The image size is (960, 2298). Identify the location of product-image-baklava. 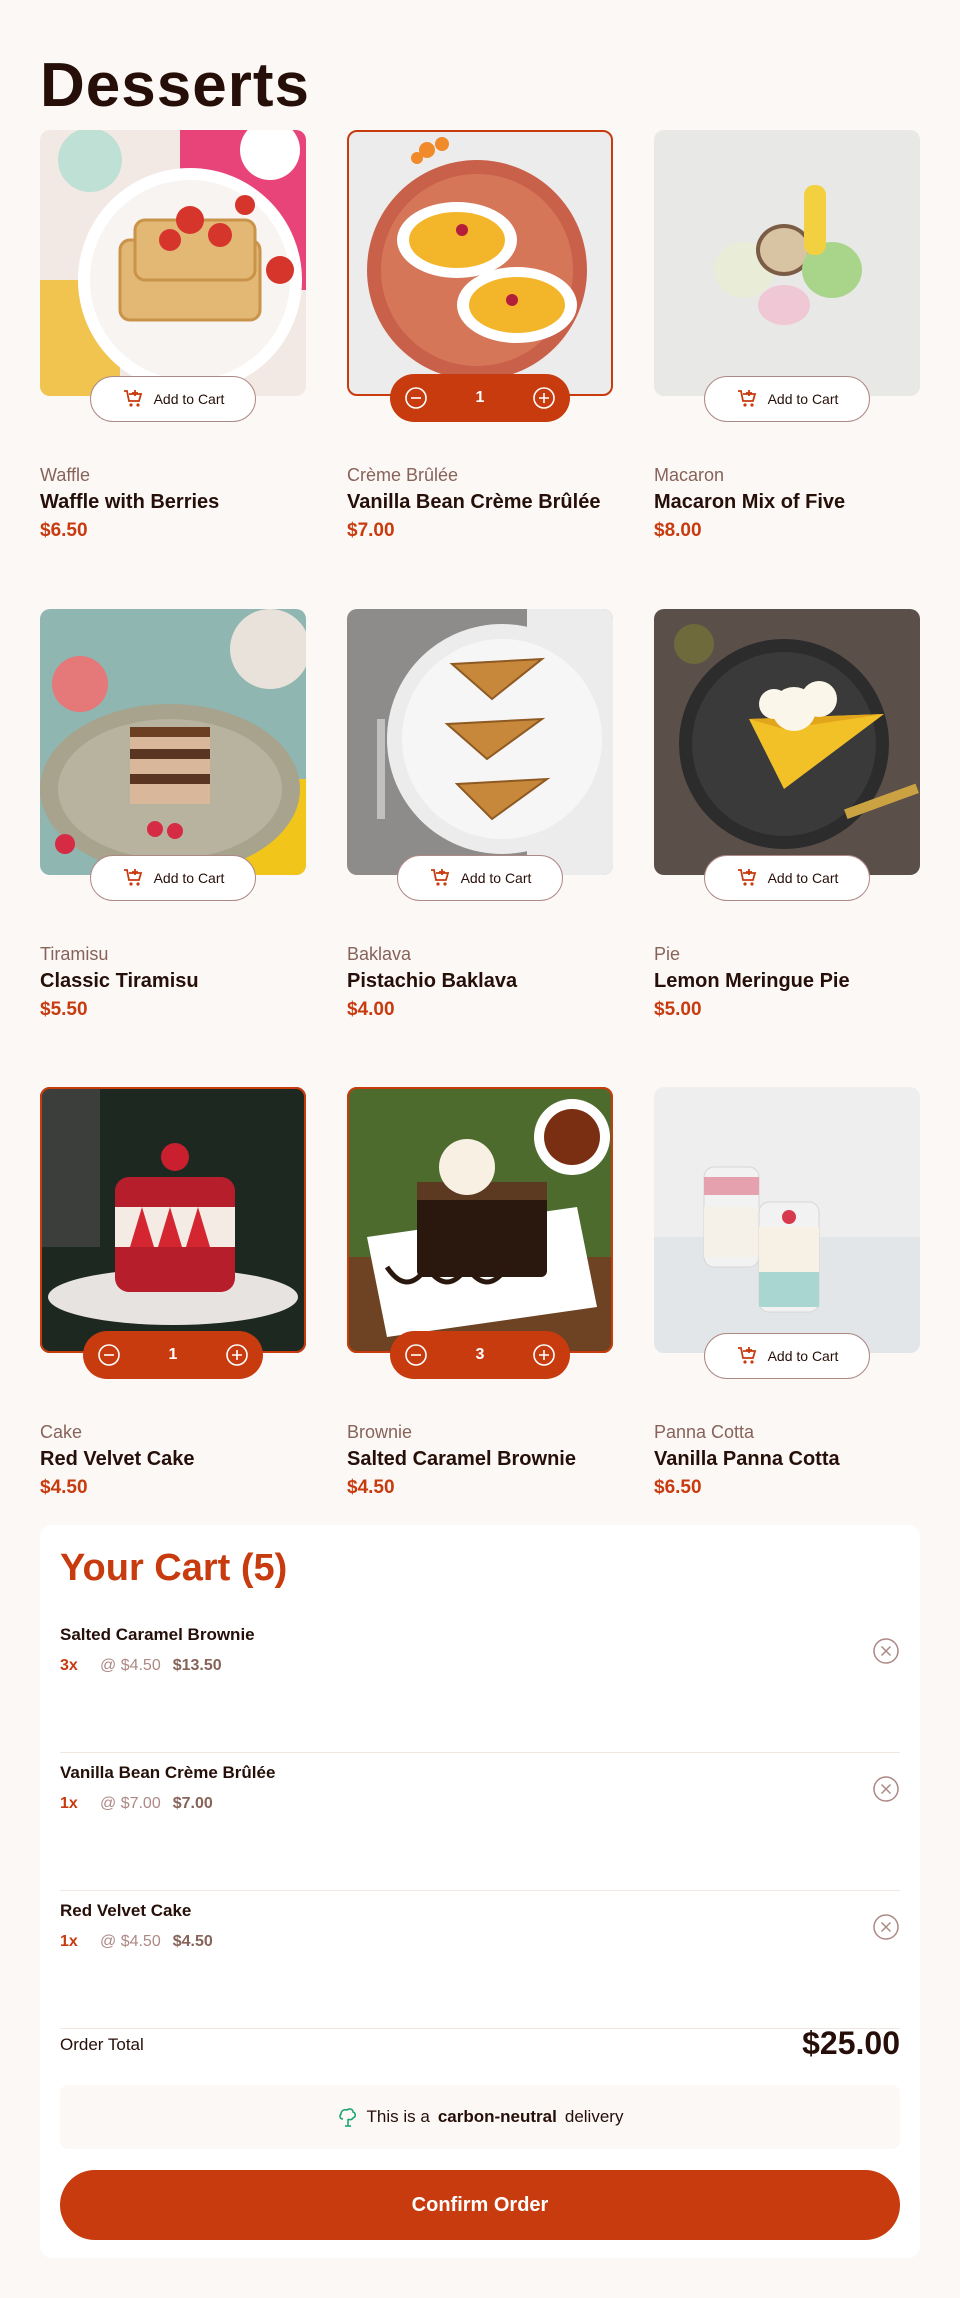
(480, 742).